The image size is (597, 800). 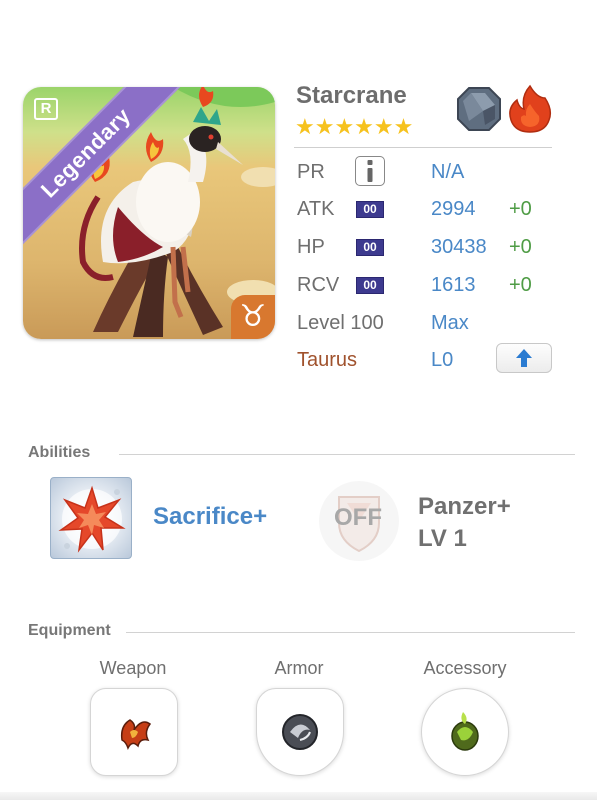 What do you see at coordinates (464, 506) in the screenshot?
I see `panzer-ability-title: Panzer+` at bounding box center [464, 506].